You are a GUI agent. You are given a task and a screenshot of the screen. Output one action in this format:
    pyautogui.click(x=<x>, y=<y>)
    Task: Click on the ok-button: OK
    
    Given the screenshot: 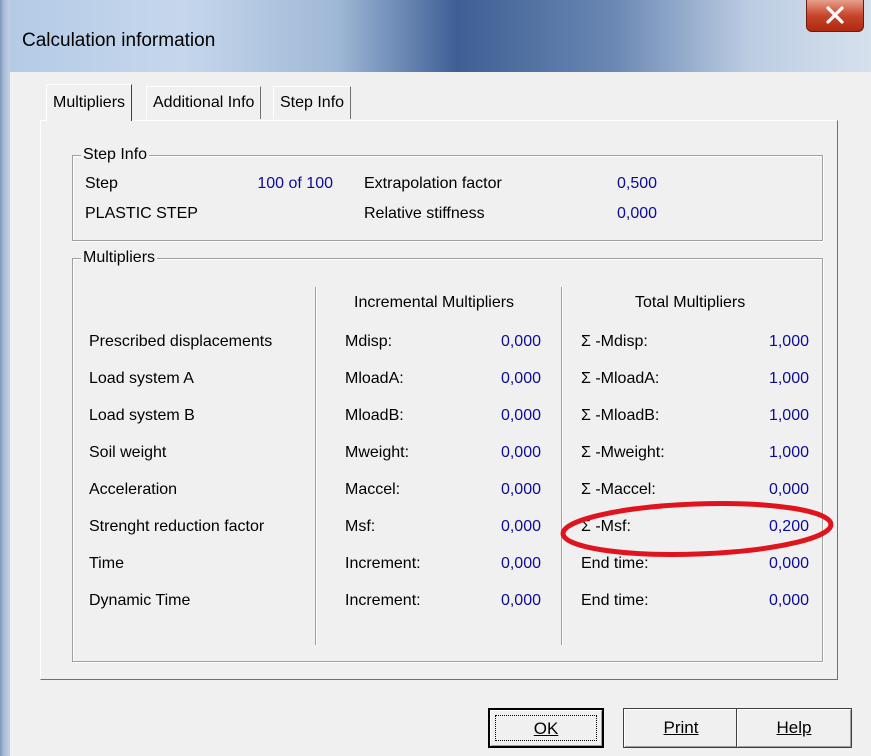 What is the action you would take?
    pyautogui.click(x=546, y=728)
    